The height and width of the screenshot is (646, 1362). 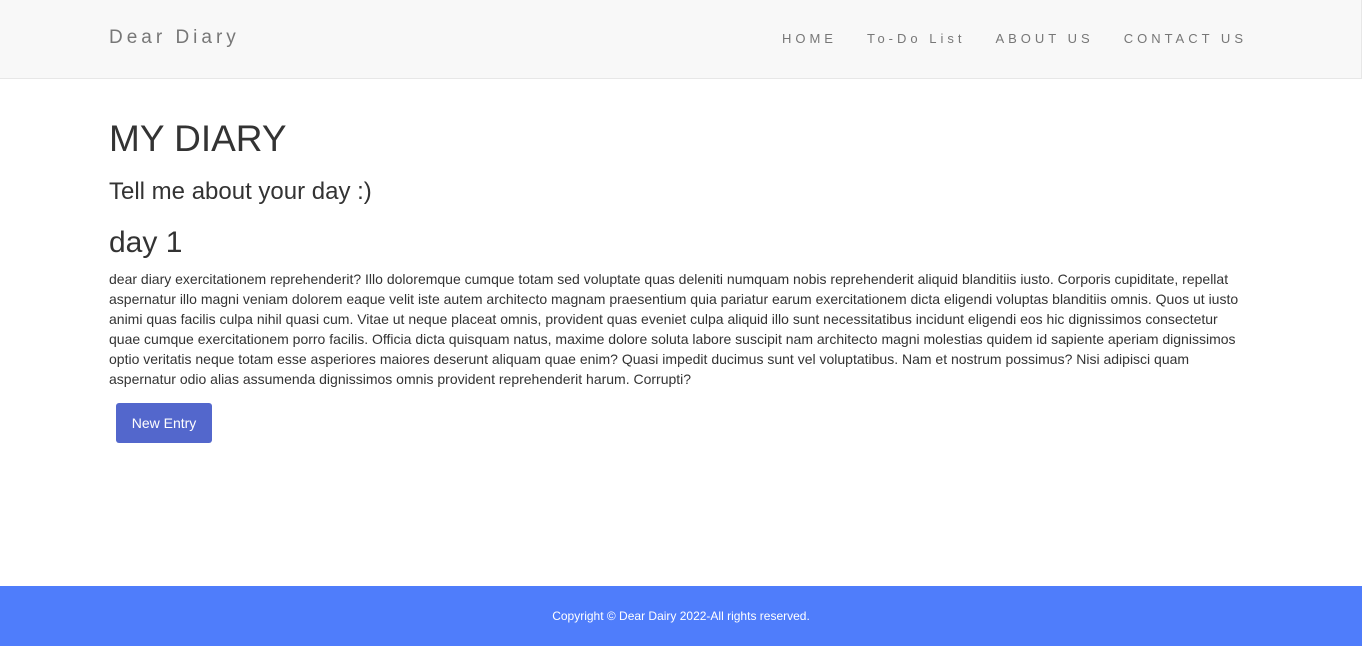 I want to click on nav-item-home: HOME, so click(x=794, y=38).